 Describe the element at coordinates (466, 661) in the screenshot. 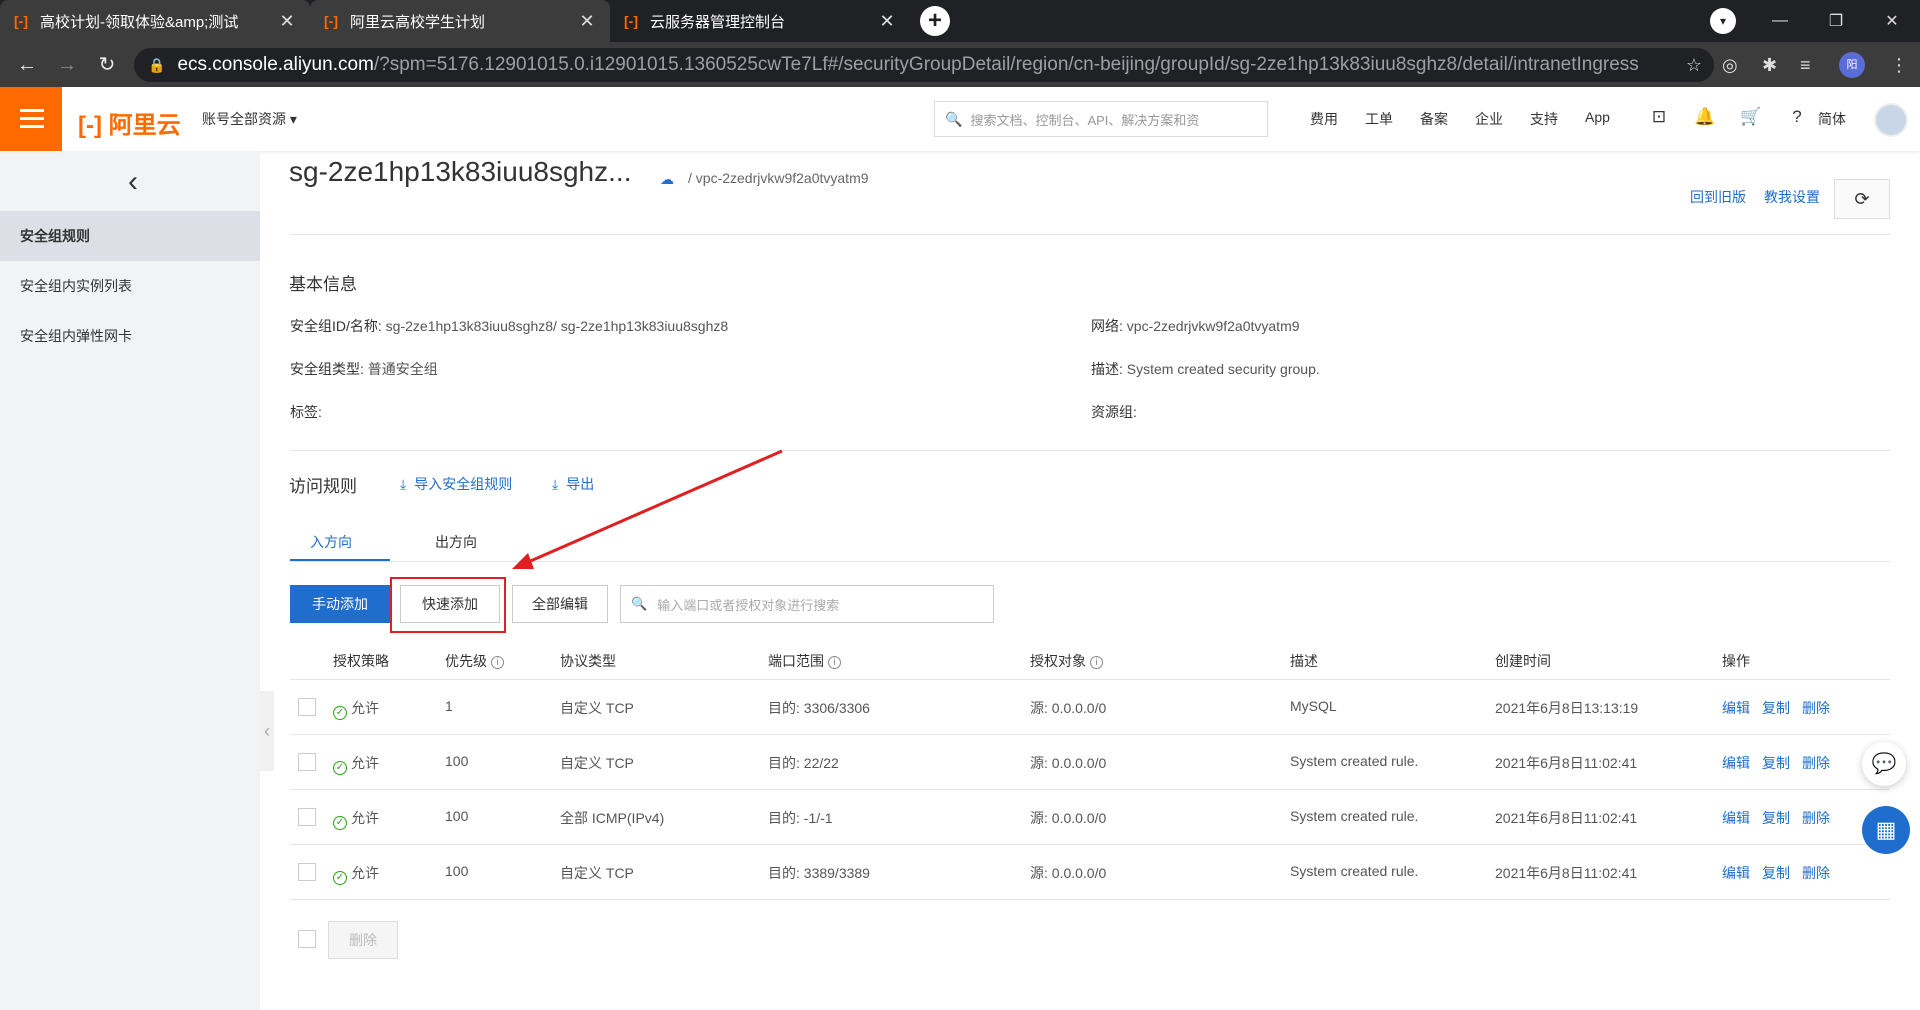

I see `col-priority-label: 优先级` at that location.